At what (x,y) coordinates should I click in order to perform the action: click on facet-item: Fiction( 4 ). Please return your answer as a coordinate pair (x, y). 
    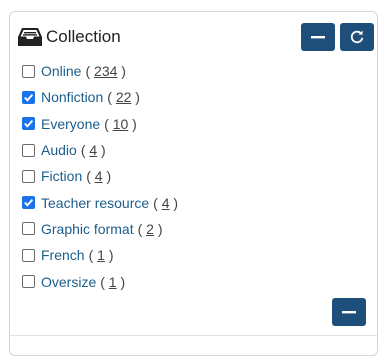
    Looking at the image, I should click on (99, 176).